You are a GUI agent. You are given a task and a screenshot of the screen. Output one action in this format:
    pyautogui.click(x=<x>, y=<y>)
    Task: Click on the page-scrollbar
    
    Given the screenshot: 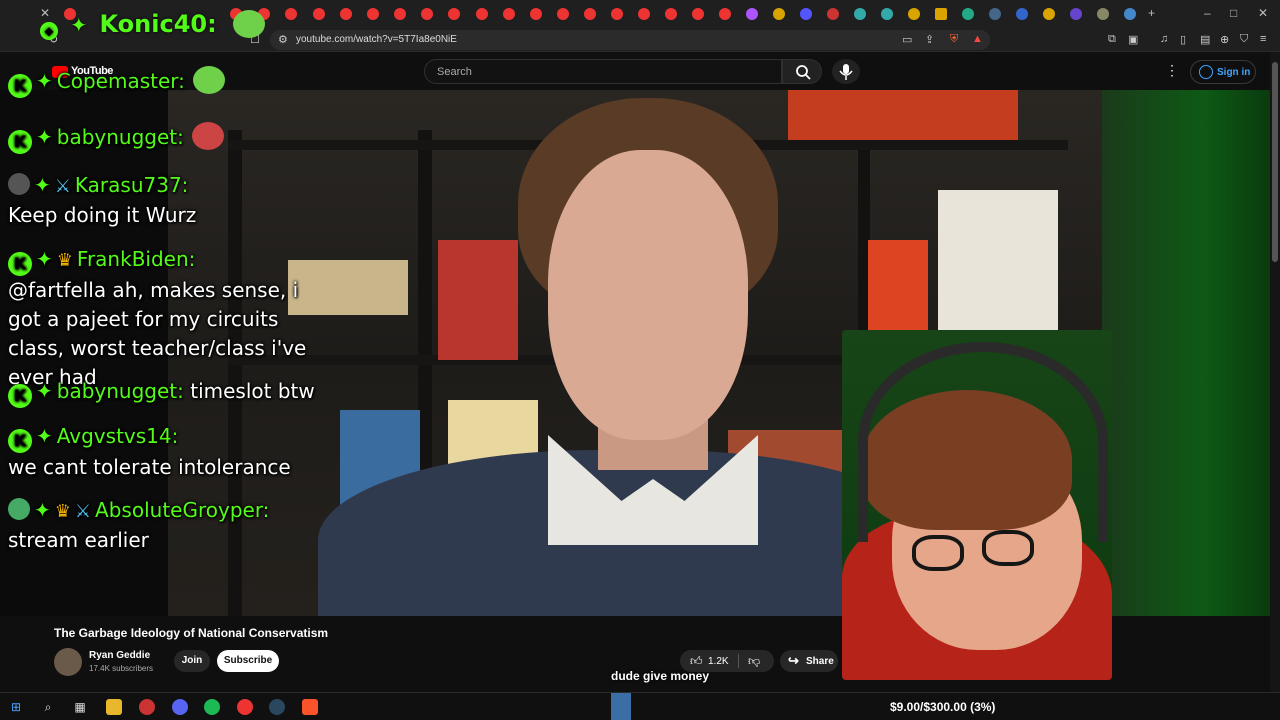 What is the action you would take?
    pyautogui.click(x=1275, y=372)
    